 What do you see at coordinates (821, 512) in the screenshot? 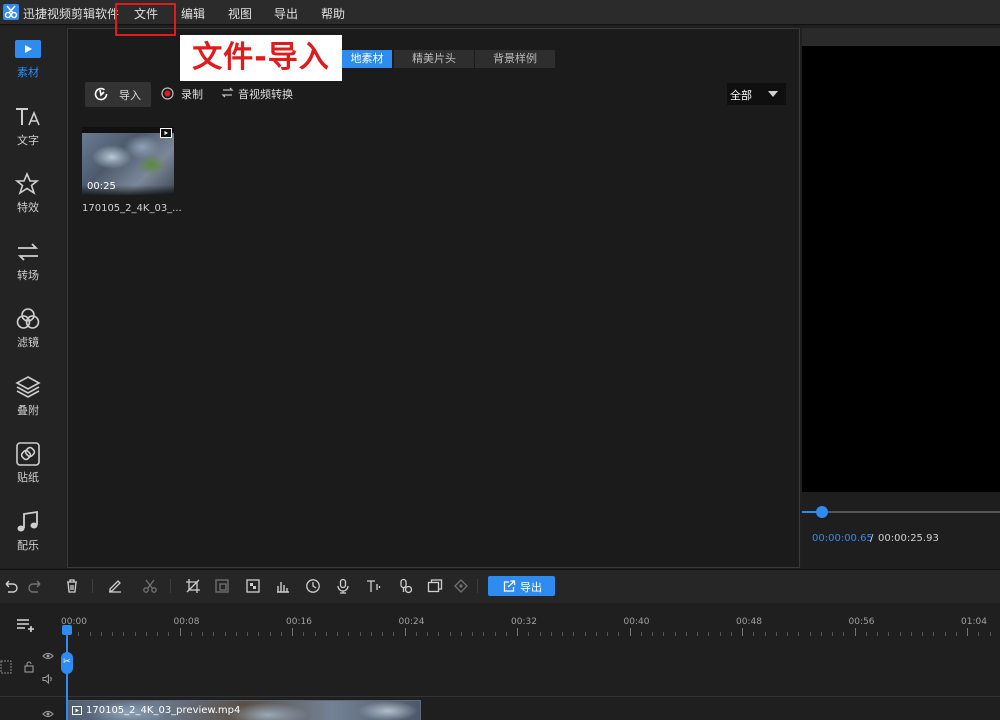
I see `progress-knob` at bounding box center [821, 512].